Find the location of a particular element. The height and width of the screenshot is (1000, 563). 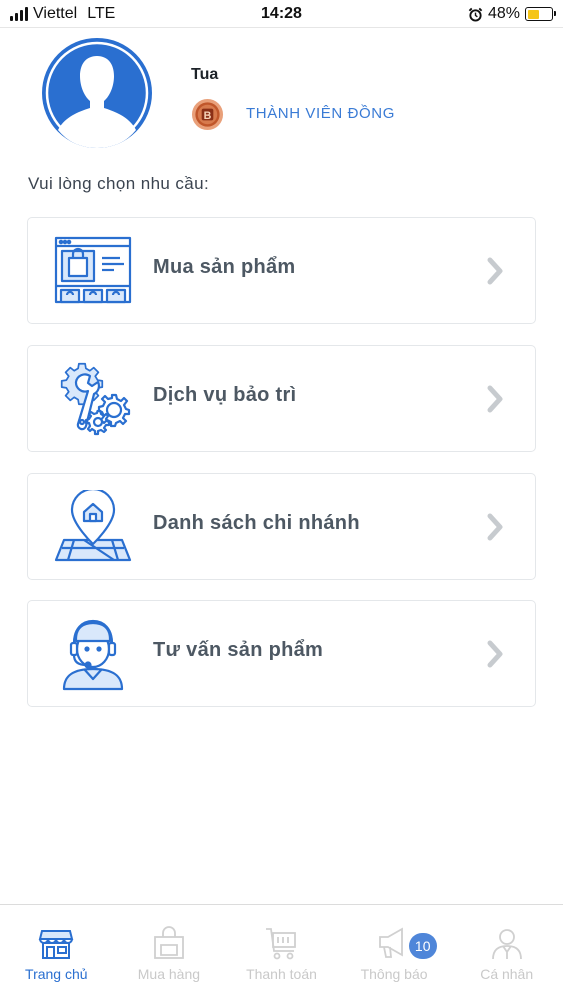

map-pin-icon is located at coordinates (93, 526).